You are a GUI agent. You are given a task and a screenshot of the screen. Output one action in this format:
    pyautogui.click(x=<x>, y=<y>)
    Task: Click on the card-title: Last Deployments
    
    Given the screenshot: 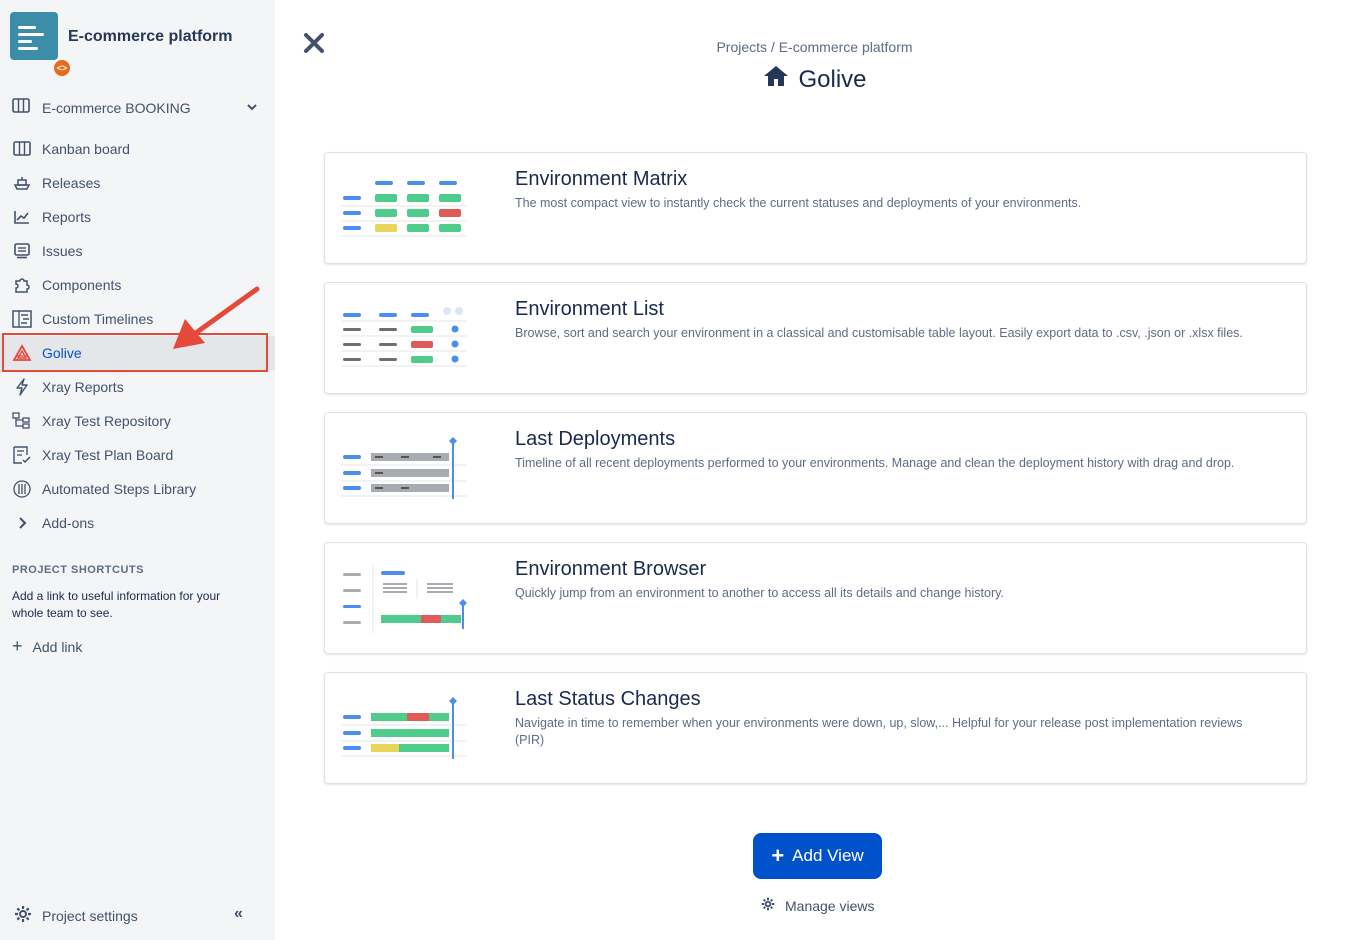 What is the action you would take?
    pyautogui.click(x=595, y=439)
    